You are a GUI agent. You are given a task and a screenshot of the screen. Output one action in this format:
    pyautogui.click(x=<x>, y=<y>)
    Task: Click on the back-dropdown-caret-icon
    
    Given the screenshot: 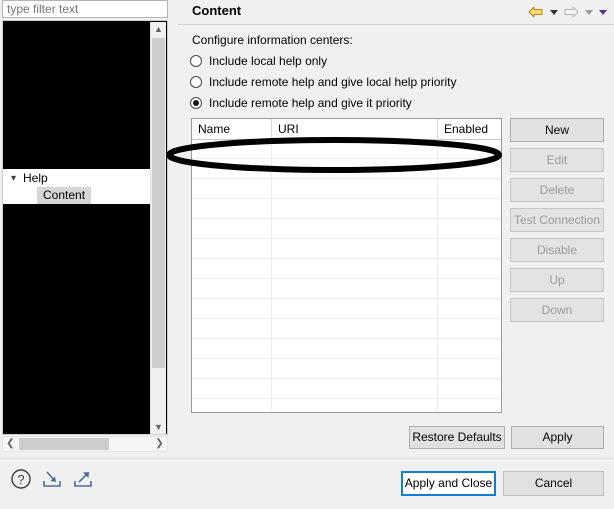 What is the action you would take?
    pyautogui.click(x=553, y=12)
    